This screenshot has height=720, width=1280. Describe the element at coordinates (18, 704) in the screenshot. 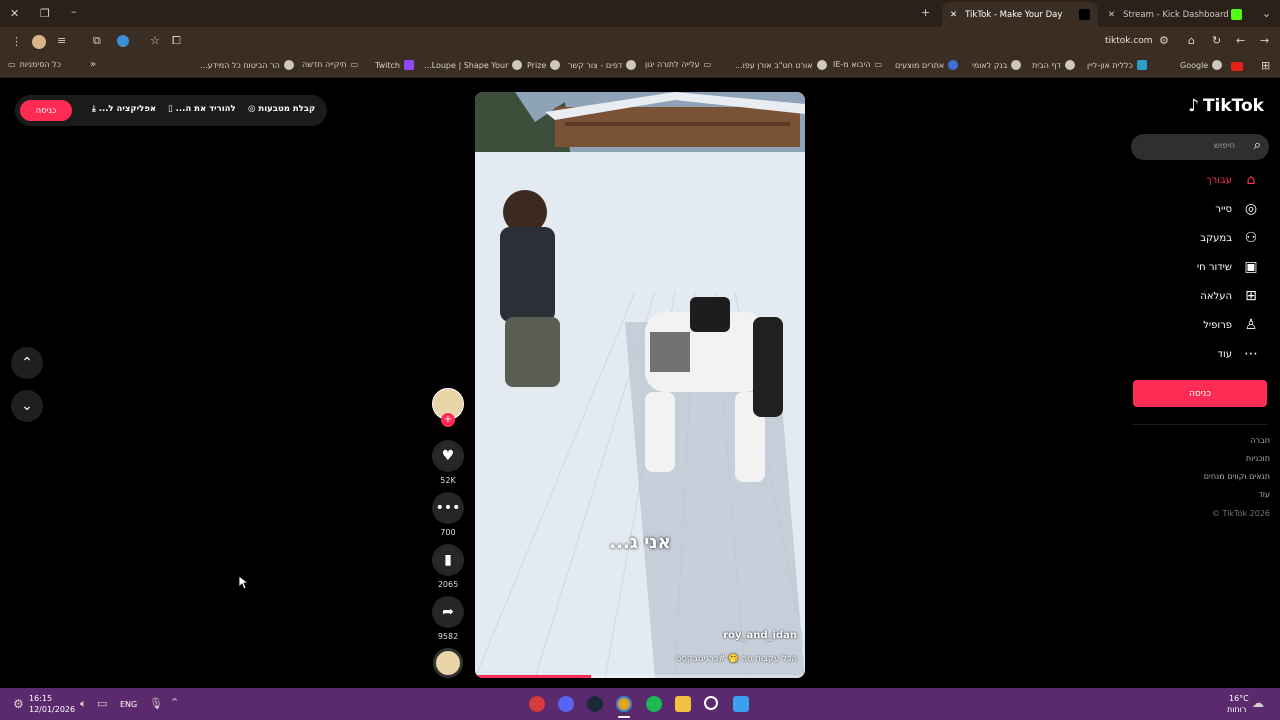

I see `settings-icon: ⚙` at that location.